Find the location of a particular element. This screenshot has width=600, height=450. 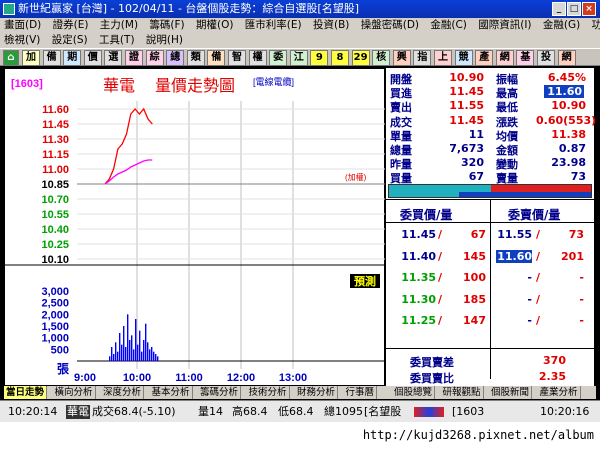

price-tick-label: 11.15 is located at coordinates (55, 155).